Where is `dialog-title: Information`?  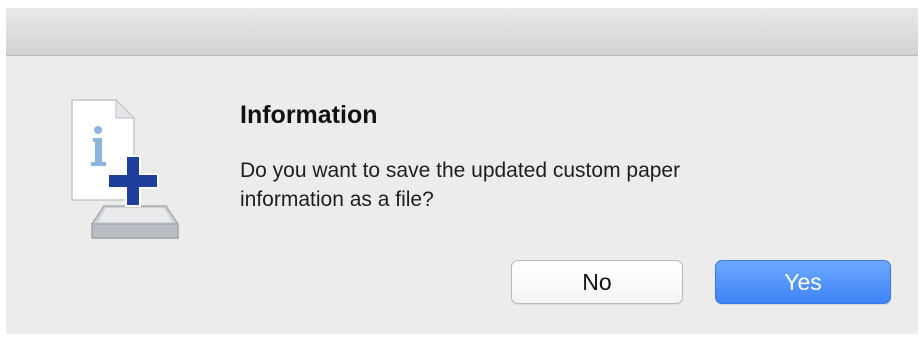
dialog-title: Information is located at coordinates (309, 115).